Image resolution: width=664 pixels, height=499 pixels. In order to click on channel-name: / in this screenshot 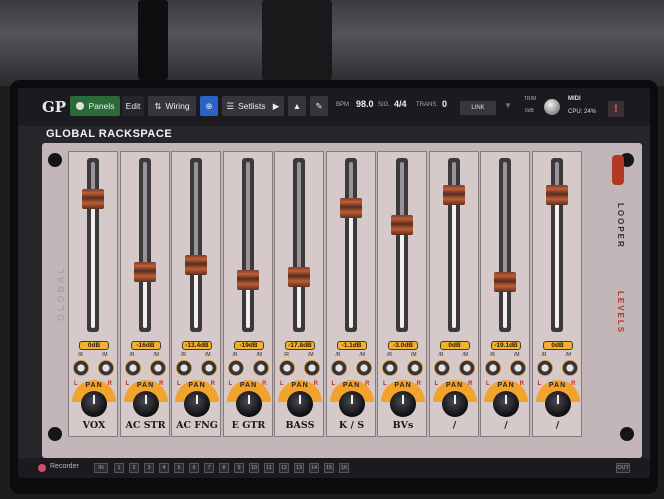, I will do `click(454, 425)`.